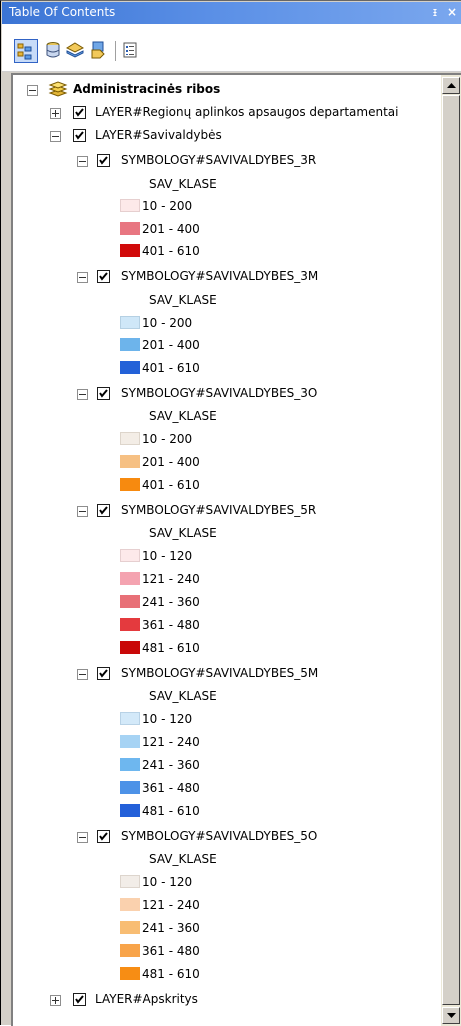 The width and height of the screenshot is (461, 1026). I want to click on scroll-up-button, so click(451, 85).